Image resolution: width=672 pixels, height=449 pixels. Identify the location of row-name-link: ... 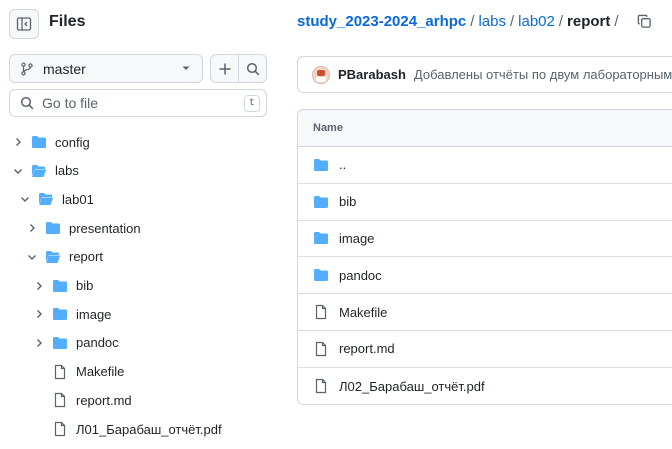
(342, 164).